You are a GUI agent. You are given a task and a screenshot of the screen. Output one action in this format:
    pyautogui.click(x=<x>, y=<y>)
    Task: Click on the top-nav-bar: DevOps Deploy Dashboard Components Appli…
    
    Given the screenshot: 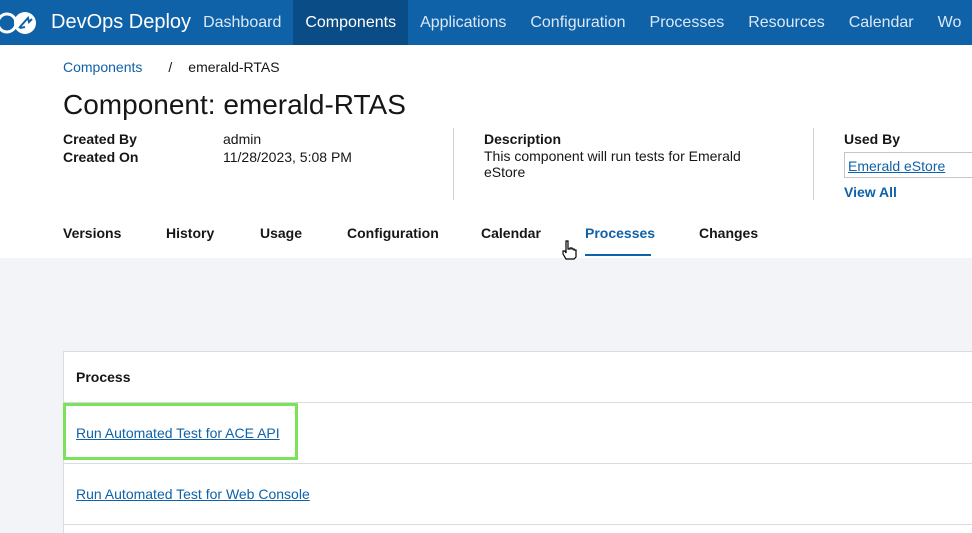 What is the action you would take?
    pyautogui.click(x=486, y=22)
    